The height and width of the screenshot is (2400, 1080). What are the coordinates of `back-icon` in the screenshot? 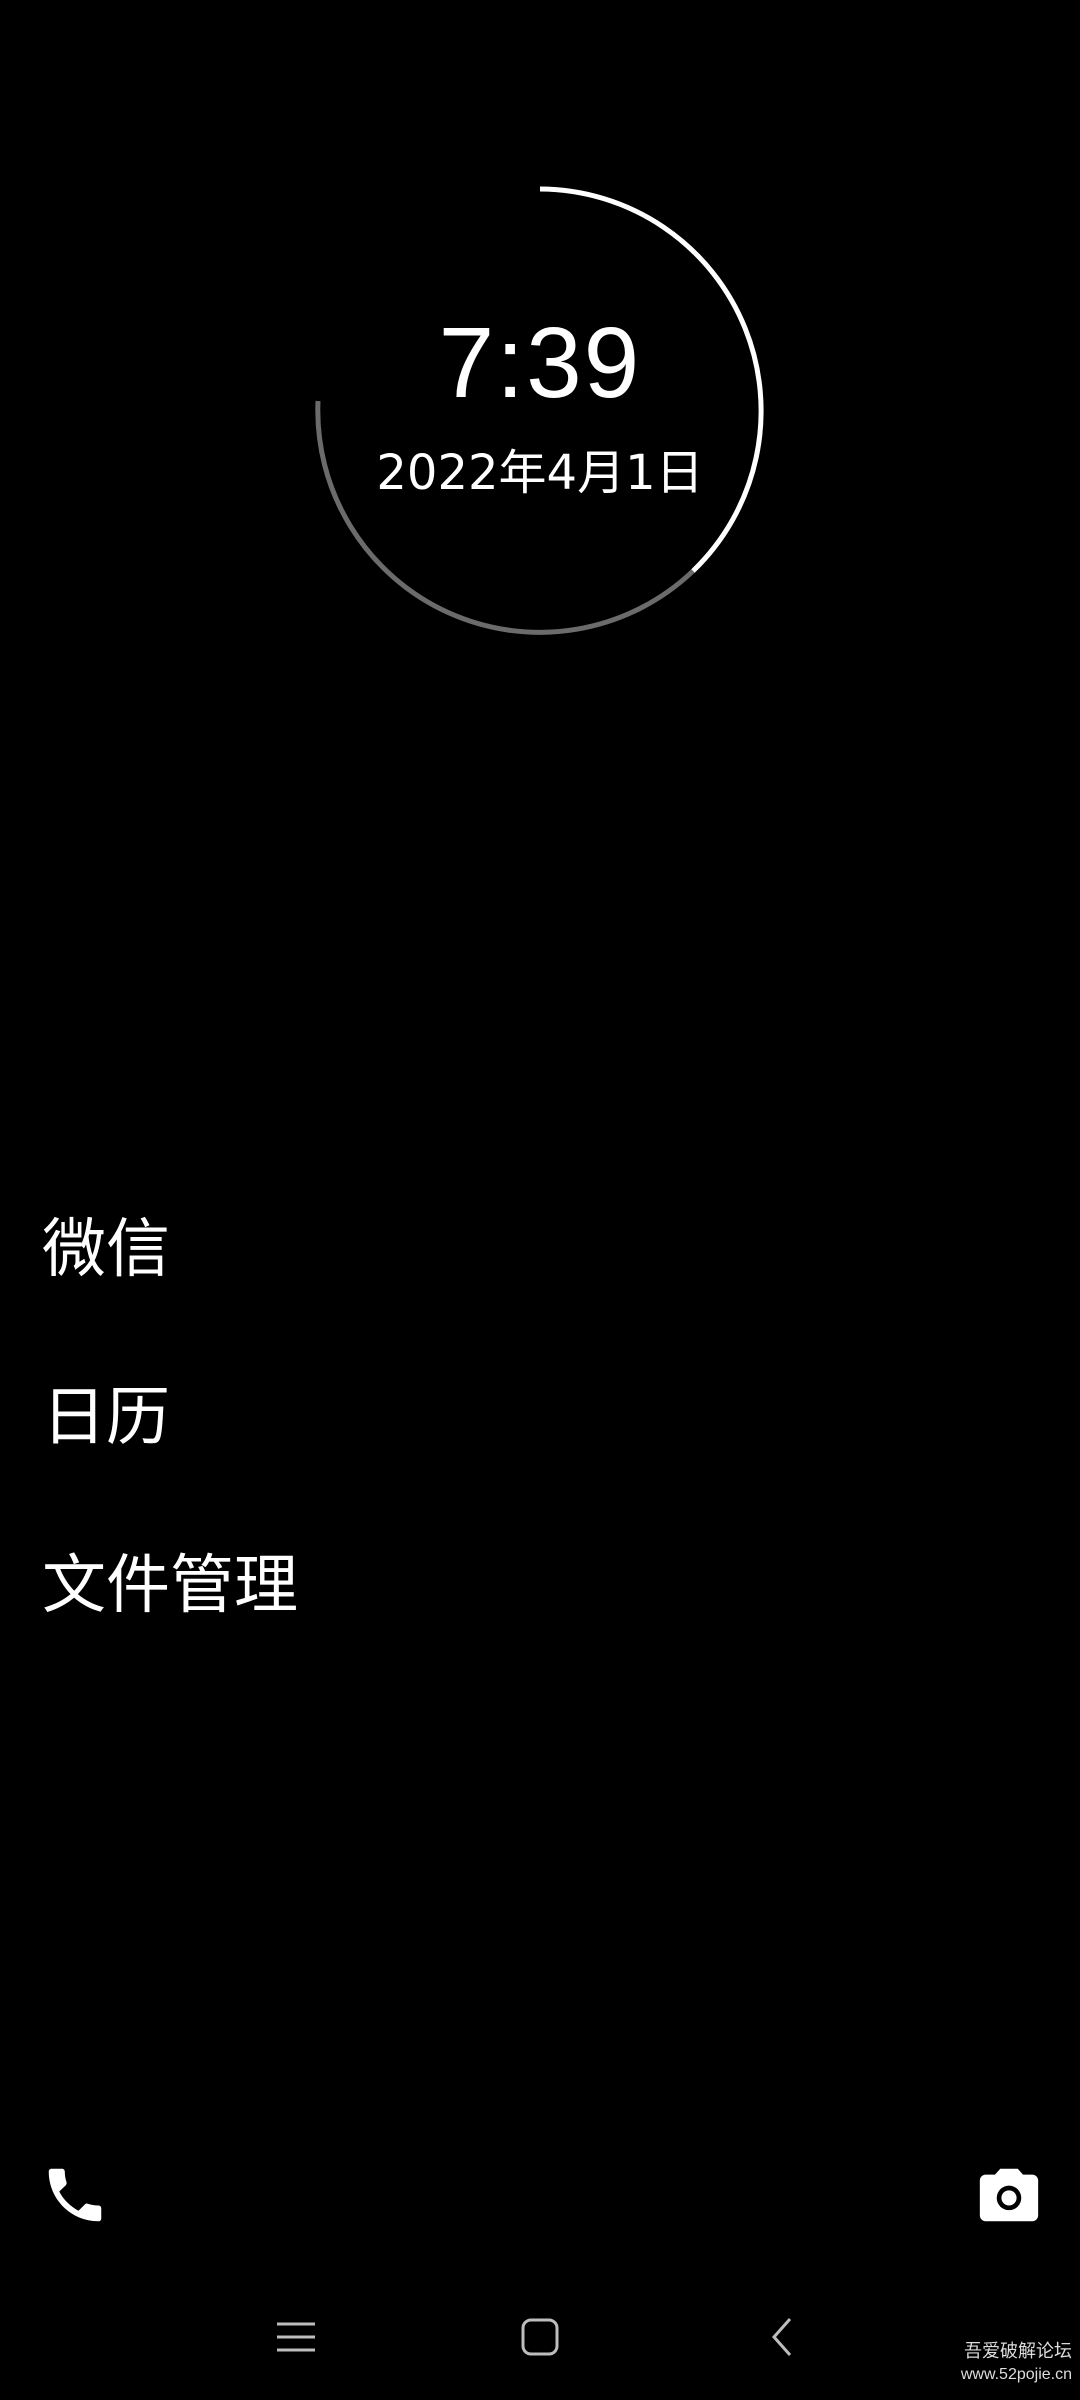 It's located at (781, 2337).